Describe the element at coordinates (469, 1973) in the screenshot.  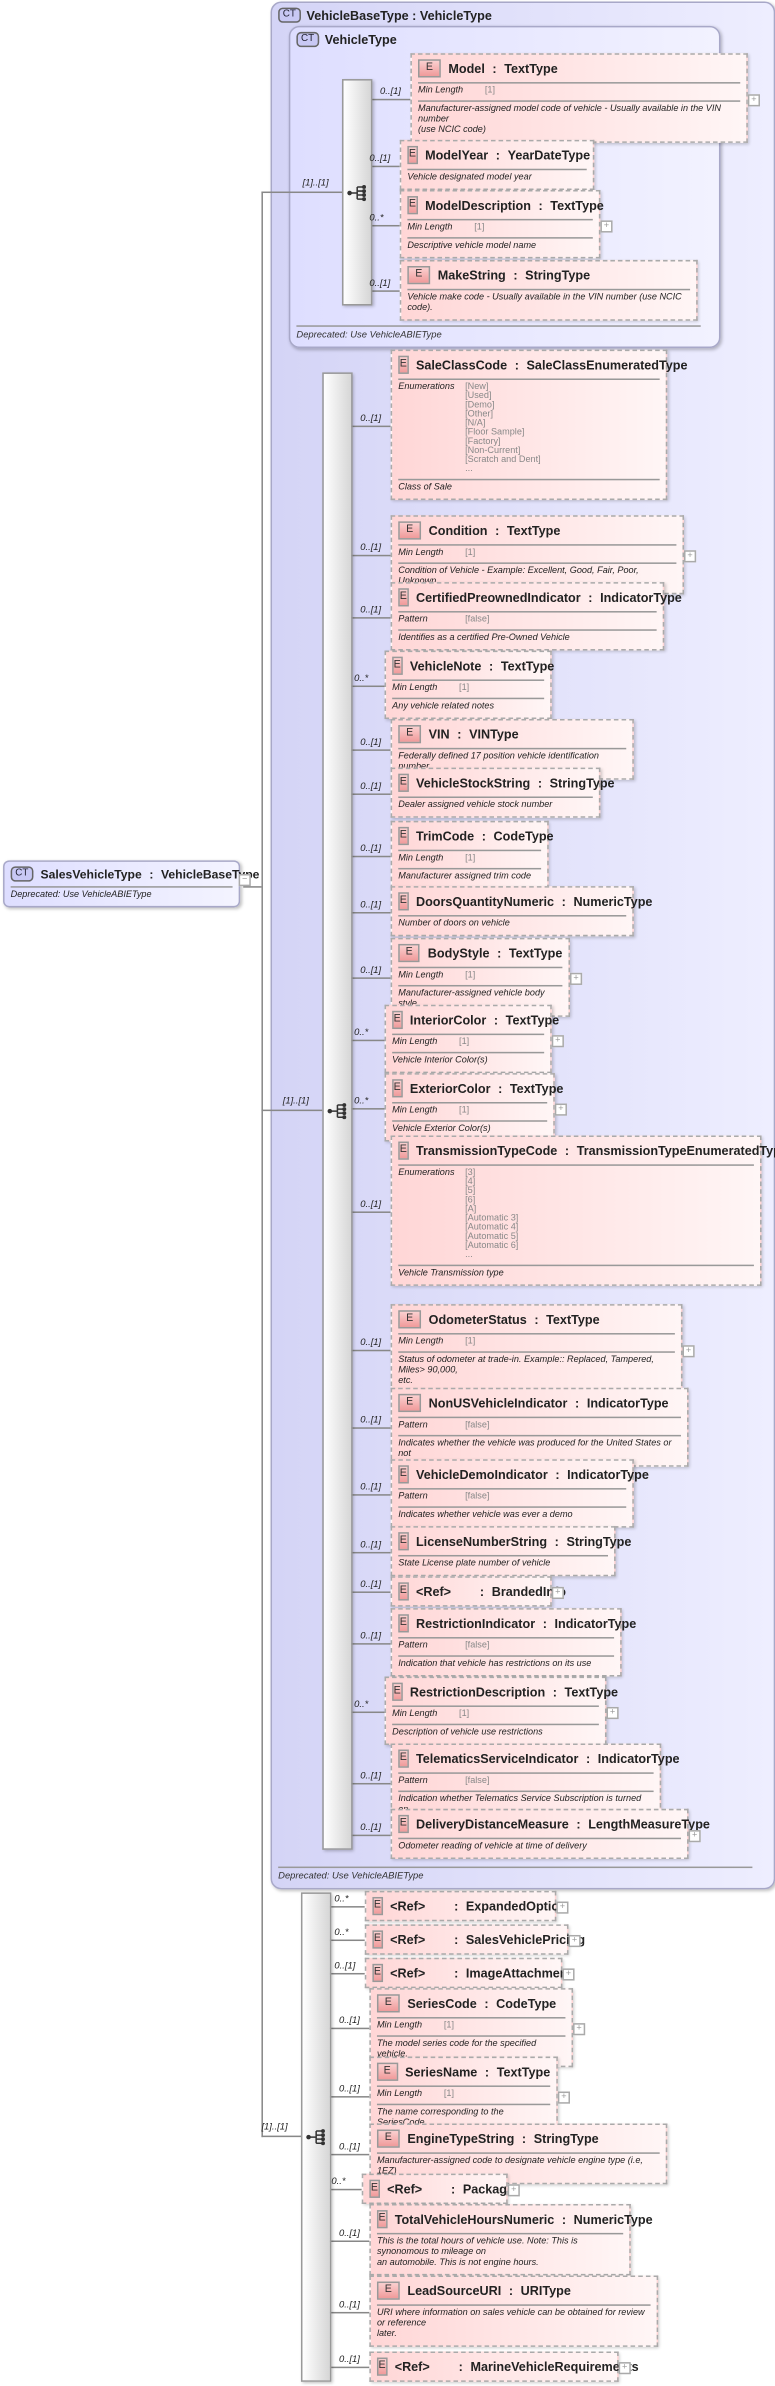
I see `element-image-attachment: E <Ref>: ImageAttachment +` at that location.